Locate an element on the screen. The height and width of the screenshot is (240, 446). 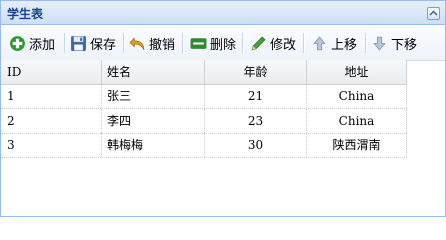
table-row: 1 张三 21 China is located at coordinates (204, 96).